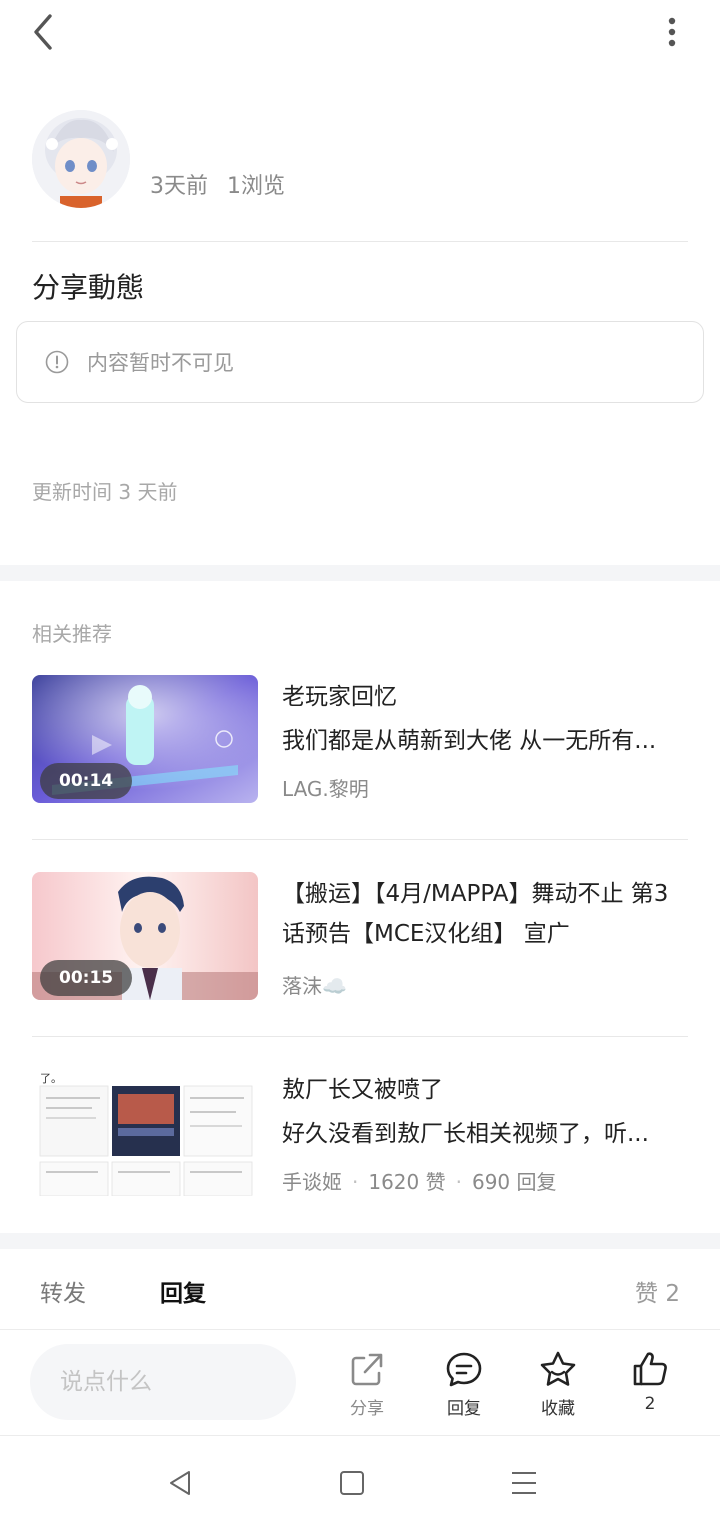 This screenshot has width=720, height=1522. I want to click on related-author: 手谈姬, so click(312, 1182).